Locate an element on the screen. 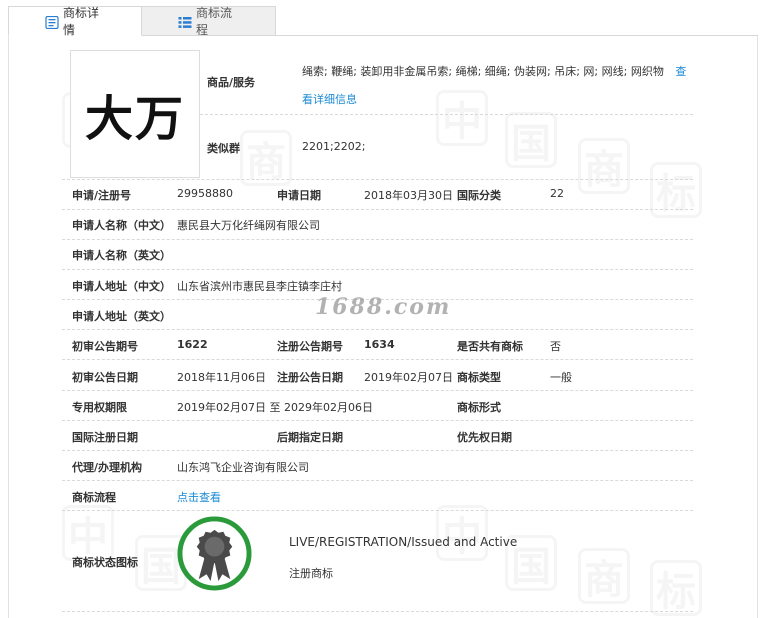 Image resolution: width=764 pixels, height=618 pixels. exclusive-label: 专用权期限 is located at coordinates (99, 407).